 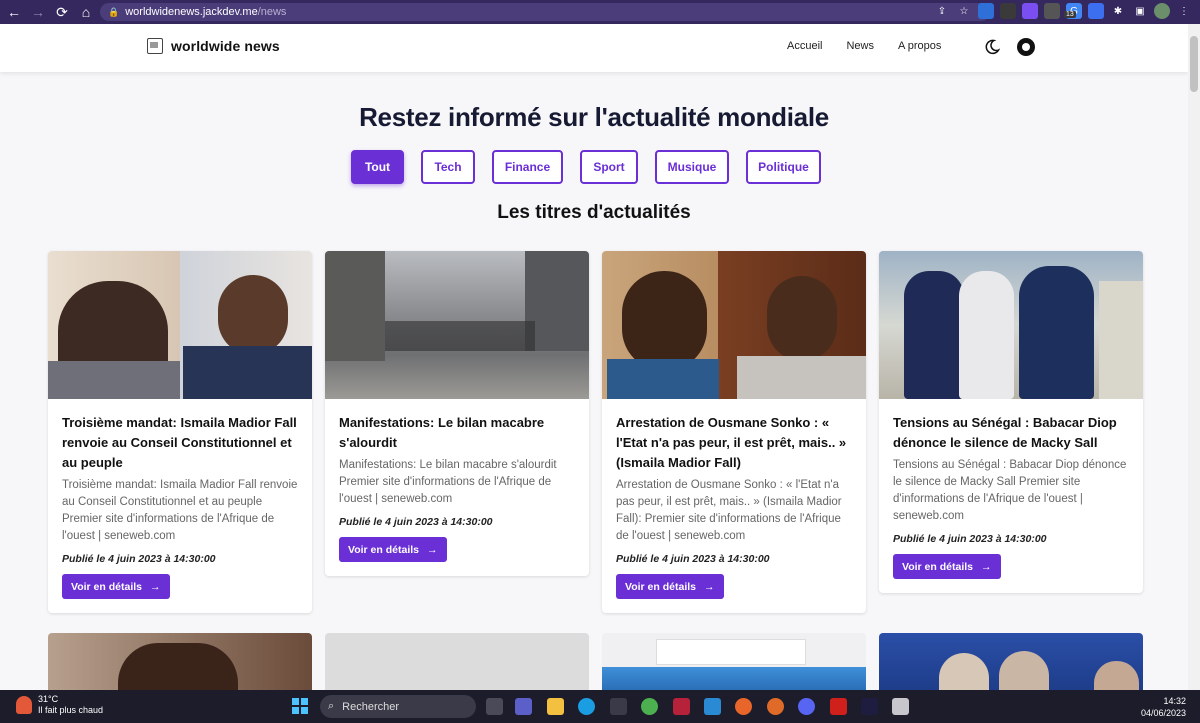 I want to click on search-icon: ⌕, so click(x=331, y=706).